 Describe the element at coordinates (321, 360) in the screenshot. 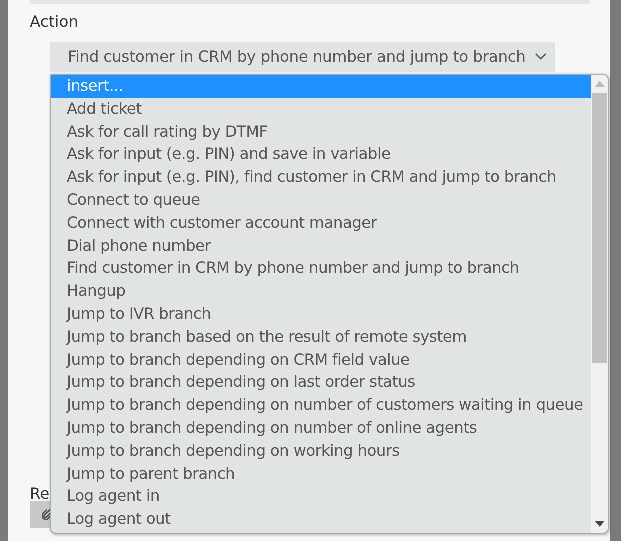

I see `dropdown-option: Jump to branch depending on CRM field value` at that location.